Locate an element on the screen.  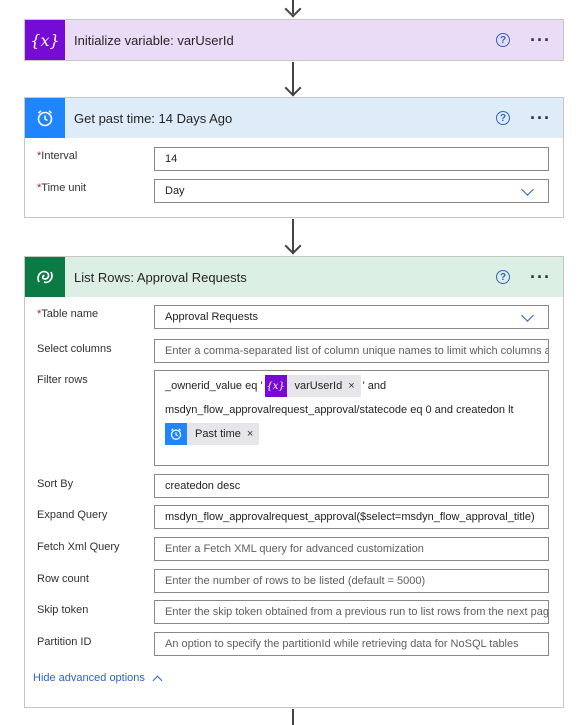
dynamic-token-varuserid: {𝑥} varUserId × is located at coordinates (312, 386).